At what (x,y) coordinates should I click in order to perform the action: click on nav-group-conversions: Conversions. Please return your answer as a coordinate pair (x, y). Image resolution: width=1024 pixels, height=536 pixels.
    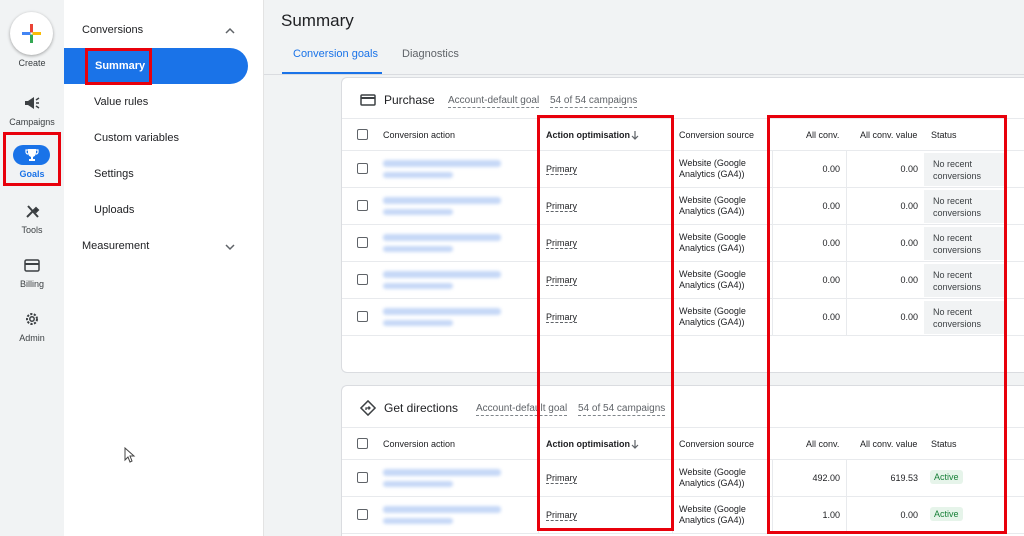
    Looking at the image, I should click on (112, 30).